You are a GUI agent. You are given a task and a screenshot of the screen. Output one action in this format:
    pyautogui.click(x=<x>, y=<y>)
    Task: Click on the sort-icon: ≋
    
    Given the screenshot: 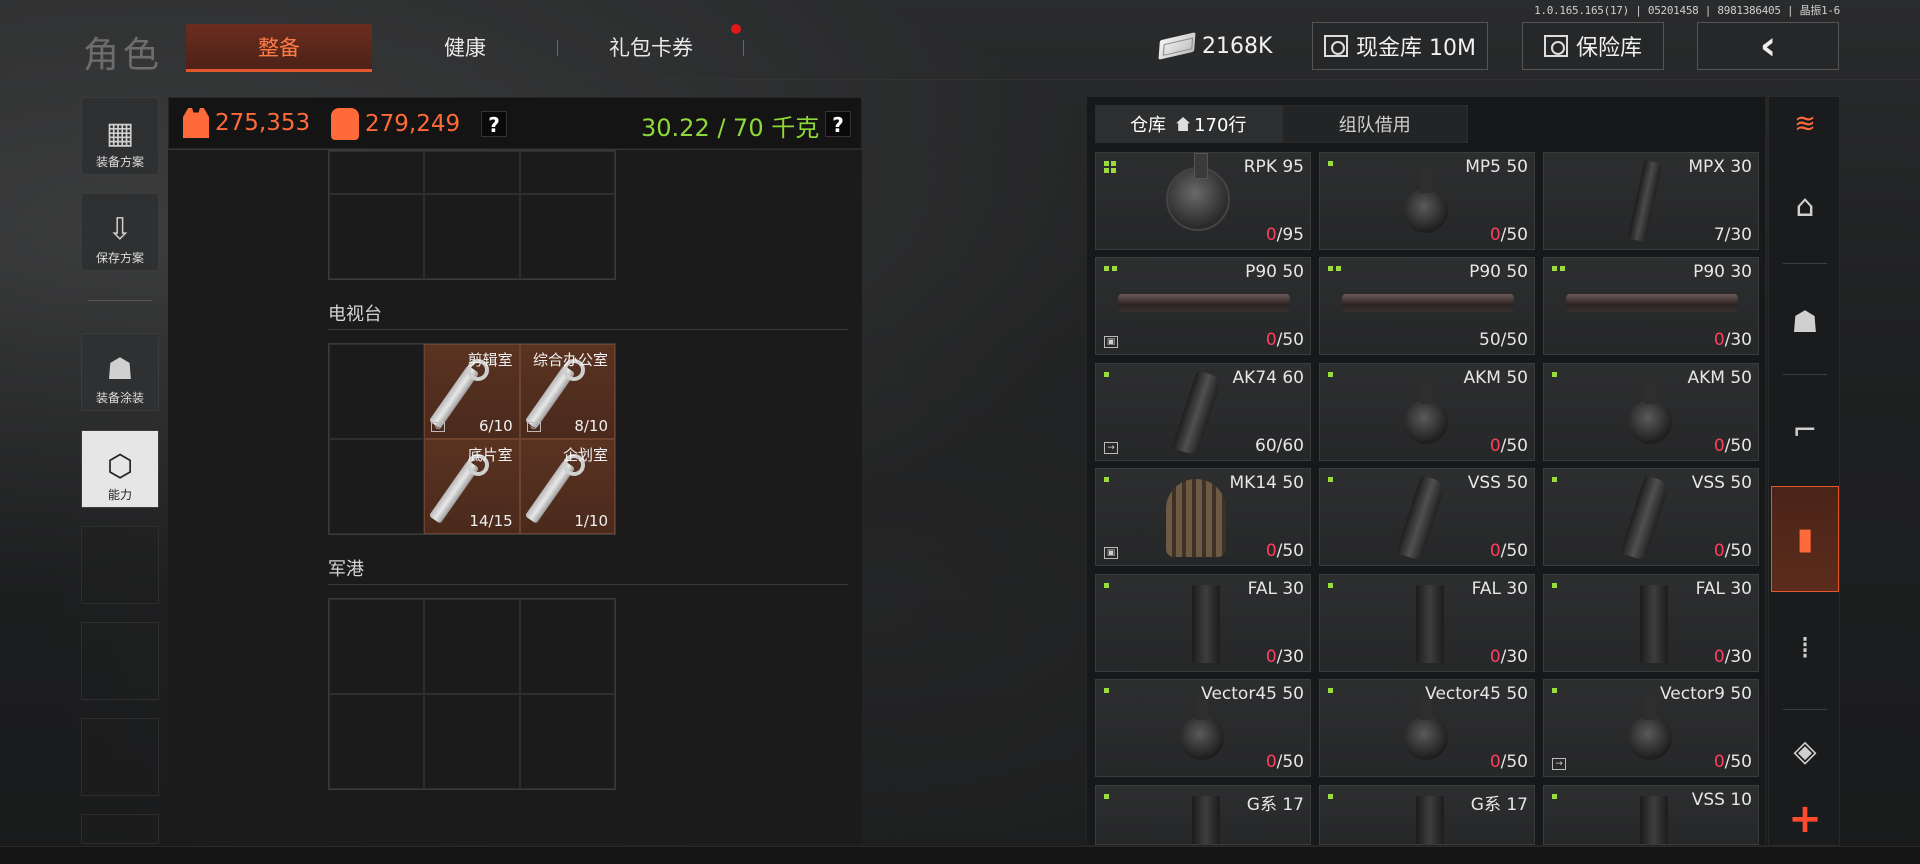 What is the action you would take?
    pyautogui.click(x=1805, y=124)
    